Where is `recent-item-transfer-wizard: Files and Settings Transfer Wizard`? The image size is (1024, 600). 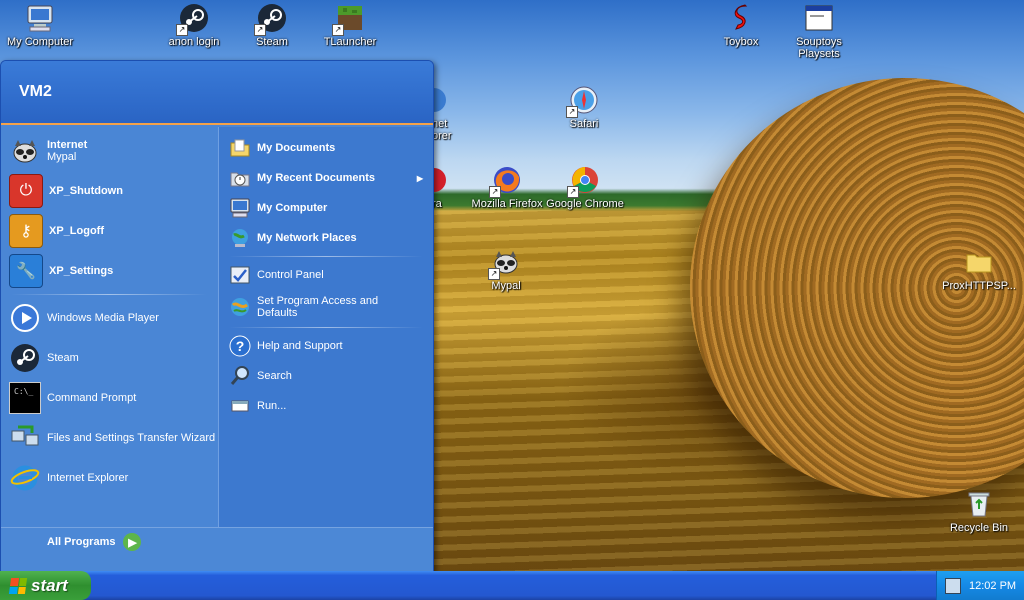 recent-item-transfer-wizard: Files and Settings Transfer Wizard is located at coordinates (109, 438).